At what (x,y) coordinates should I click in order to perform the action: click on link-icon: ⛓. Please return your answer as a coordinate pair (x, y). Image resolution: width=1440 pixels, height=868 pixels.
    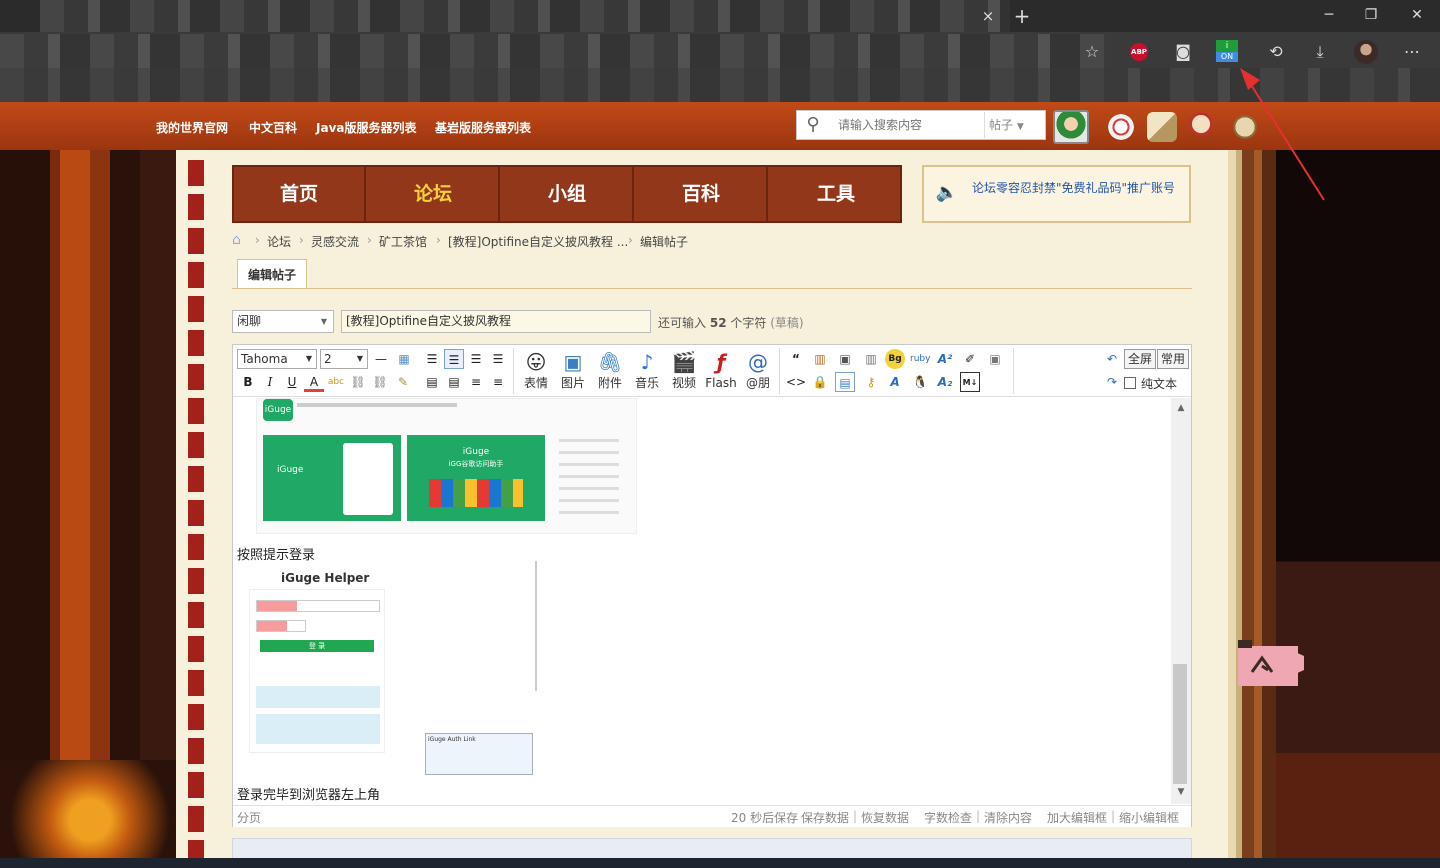
    Looking at the image, I should click on (358, 382).